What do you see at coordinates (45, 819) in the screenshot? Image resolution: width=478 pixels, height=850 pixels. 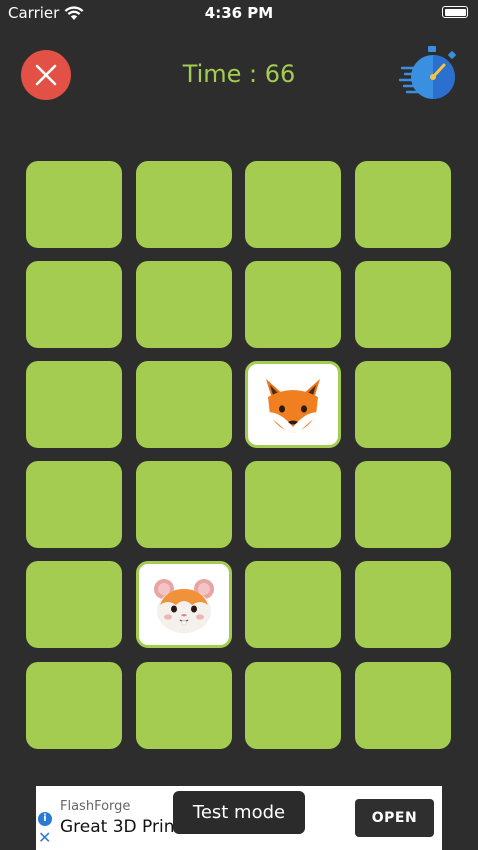 I see `ad-info-icon: i` at bounding box center [45, 819].